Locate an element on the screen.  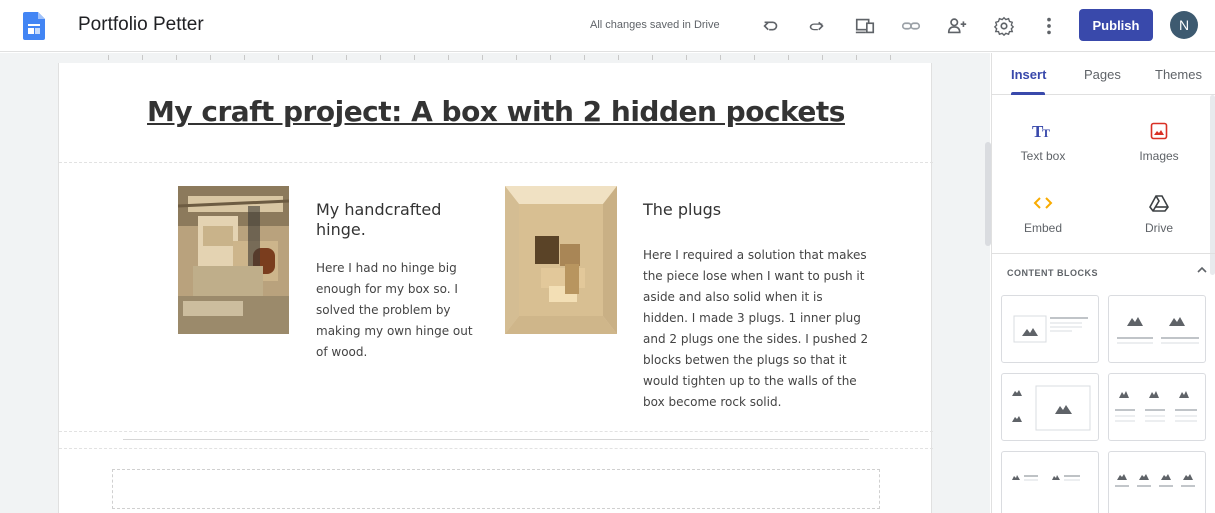
text-box-icon: TT is located at coordinates (1043, 131).